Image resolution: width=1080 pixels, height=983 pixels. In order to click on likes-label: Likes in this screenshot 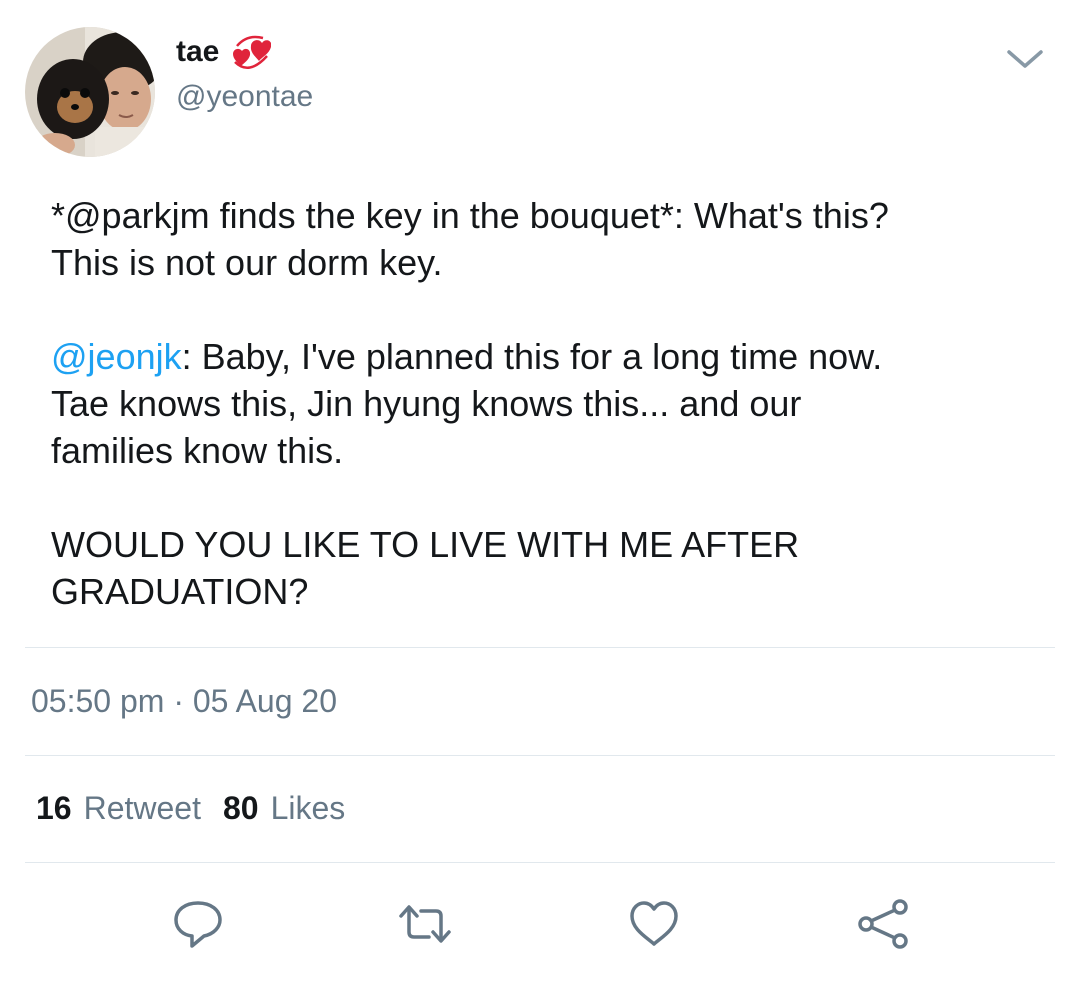, I will do `click(308, 808)`.